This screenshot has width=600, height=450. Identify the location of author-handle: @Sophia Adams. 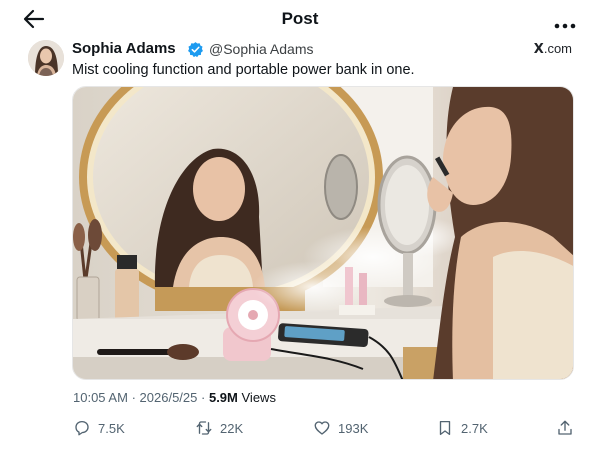
(261, 49).